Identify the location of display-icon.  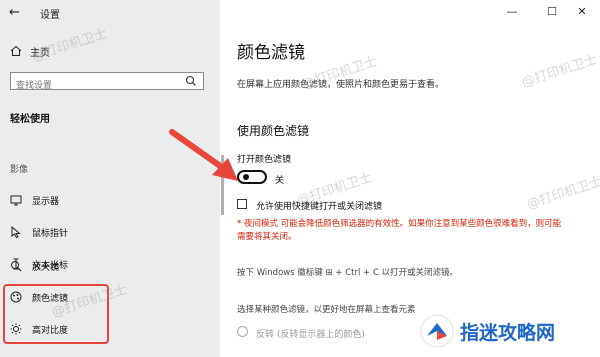
(16, 200).